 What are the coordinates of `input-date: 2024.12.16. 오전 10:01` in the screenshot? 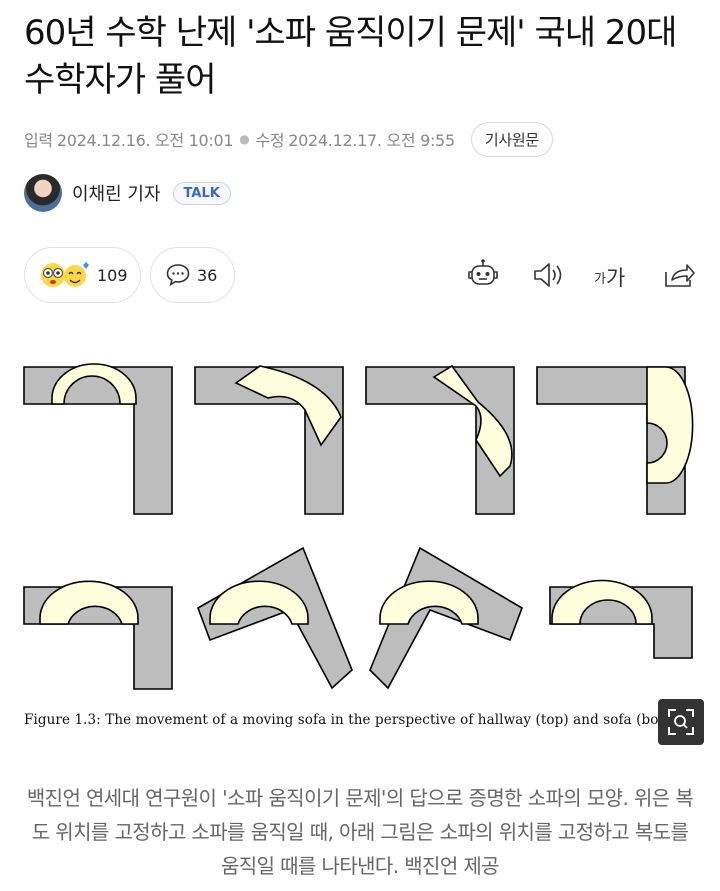 It's located at (145, 140).